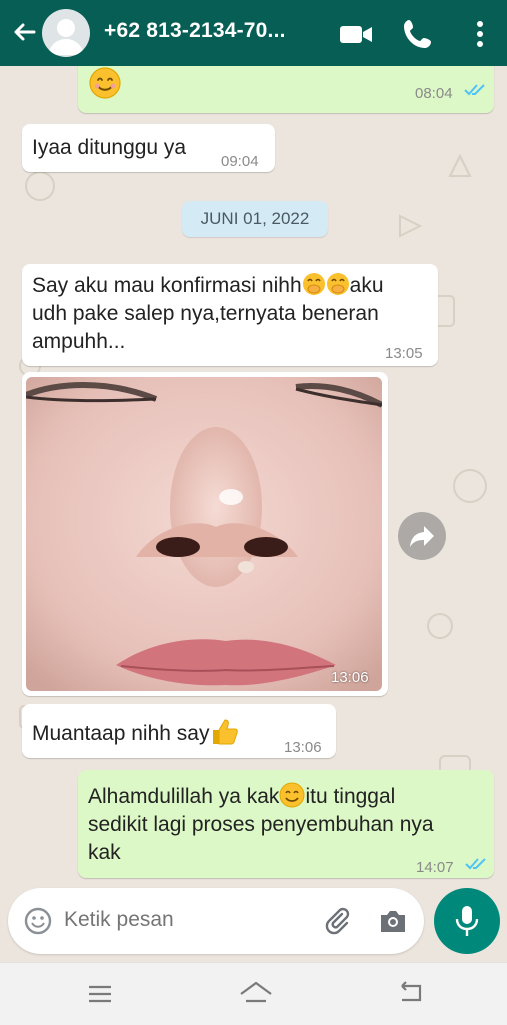  Describe the element at coordinates (109, 147) in the screenshot. I see `message-text: Iyaa ditunggu ya` at that location.